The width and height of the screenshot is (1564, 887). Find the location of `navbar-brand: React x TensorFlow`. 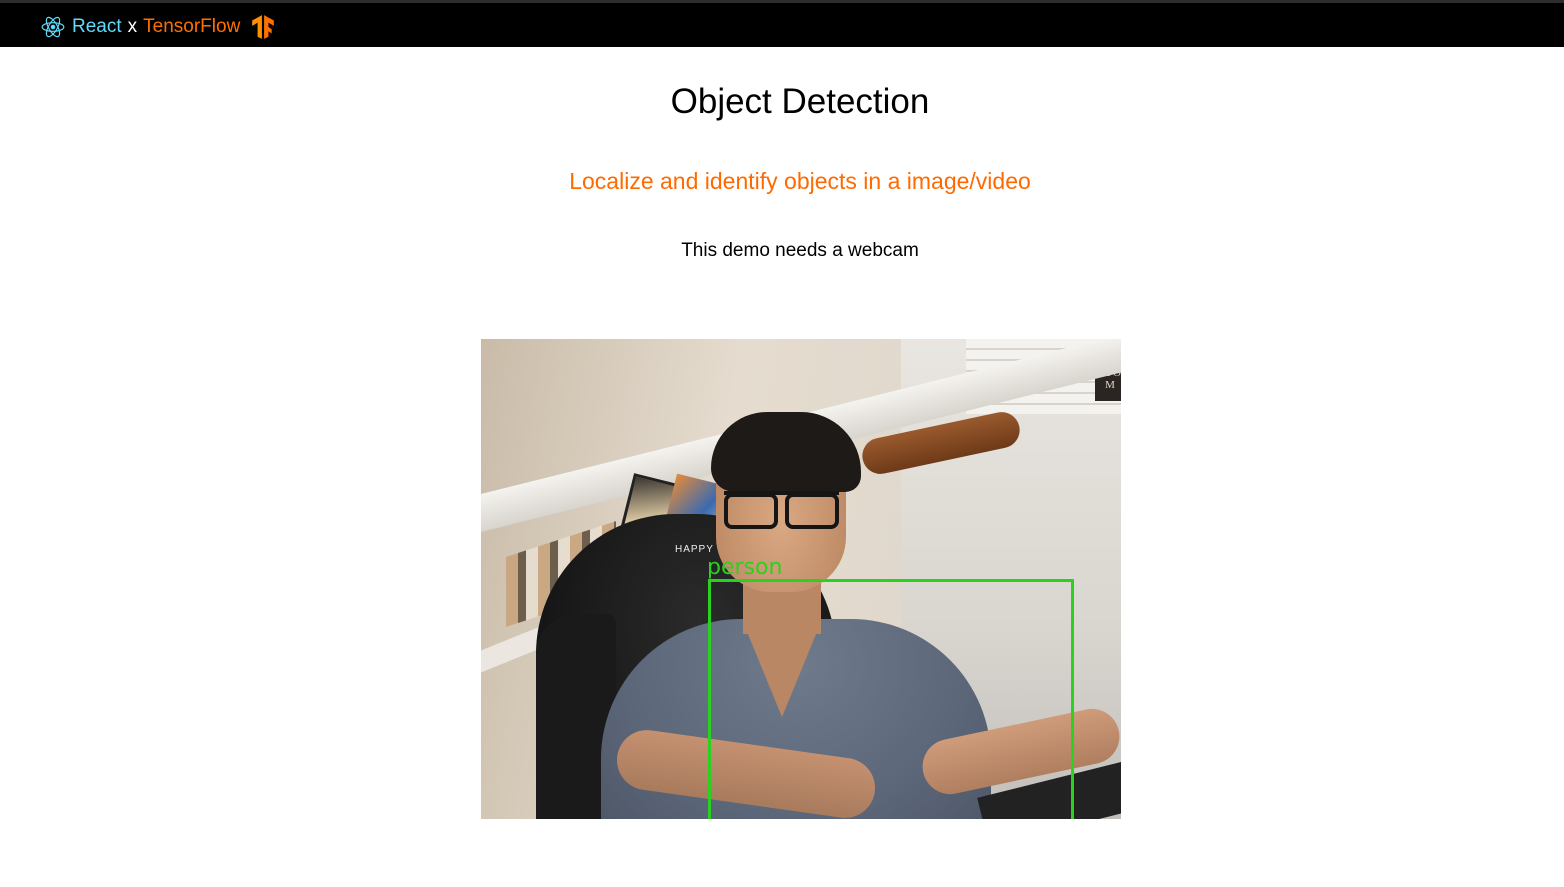

navbar-brand: React x TensorFlow is located at coordinates (158, 27).